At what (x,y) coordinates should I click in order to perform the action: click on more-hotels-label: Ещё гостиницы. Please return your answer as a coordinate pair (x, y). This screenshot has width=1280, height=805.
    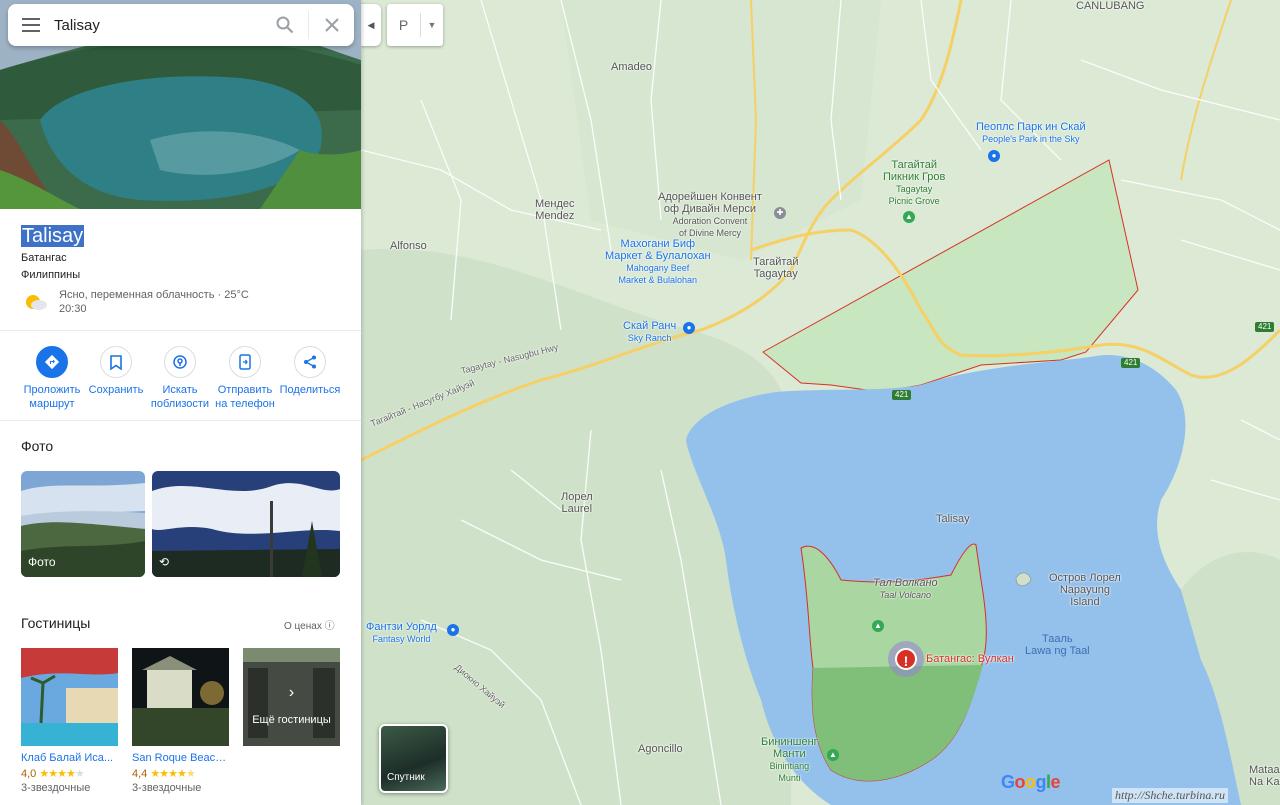
    Looking at the image, I should click on (291, 720).